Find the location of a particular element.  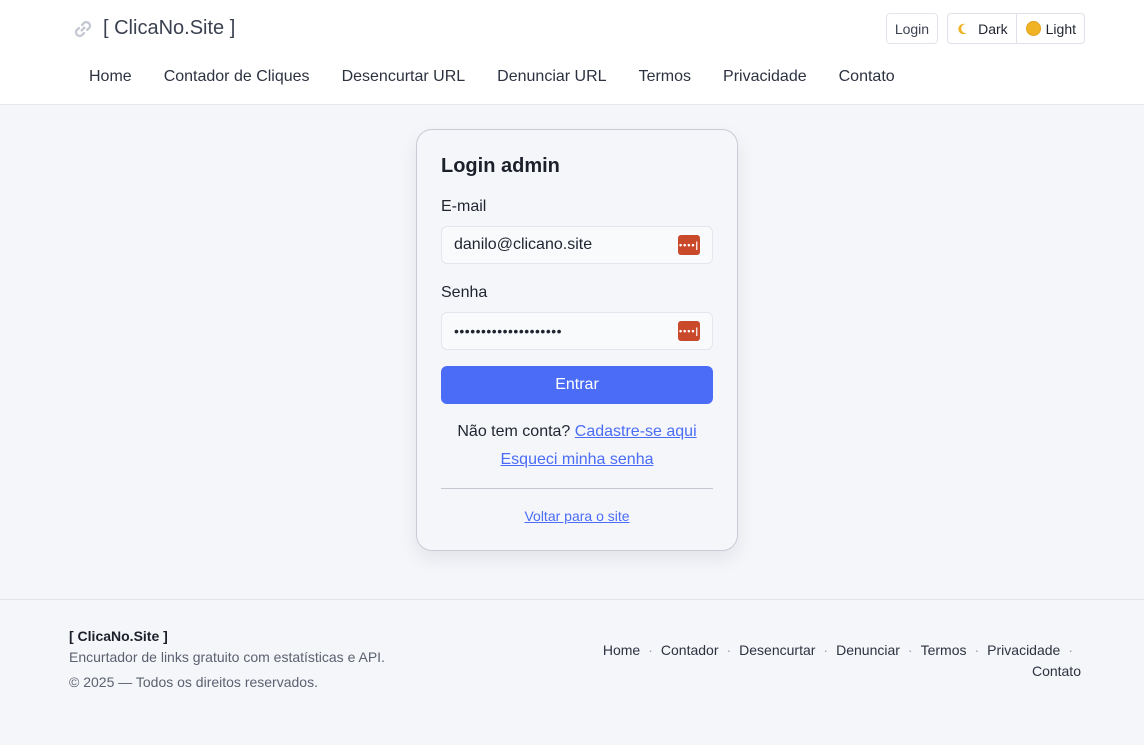

site-logo: [ ClicaNo.Site ] is located at coordinates (153, 28).